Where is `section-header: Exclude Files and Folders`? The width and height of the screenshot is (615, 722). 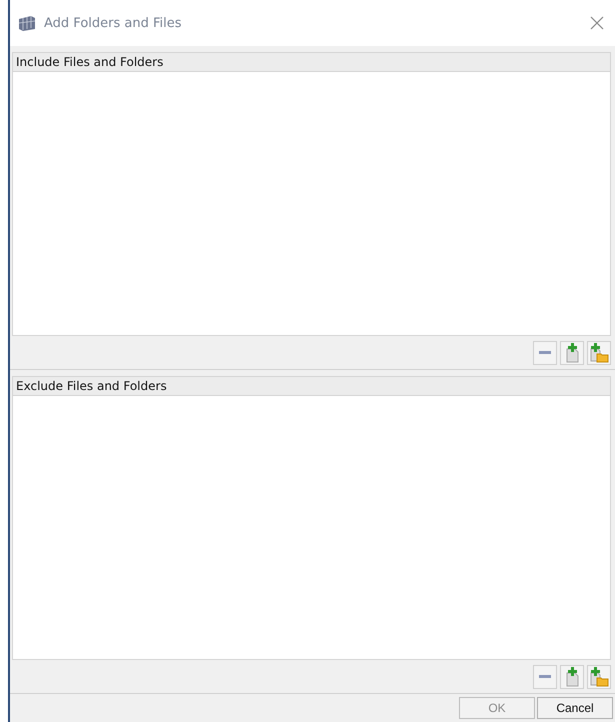 section-header: Exclude Files and Folders is located at coordinates (311, 386).